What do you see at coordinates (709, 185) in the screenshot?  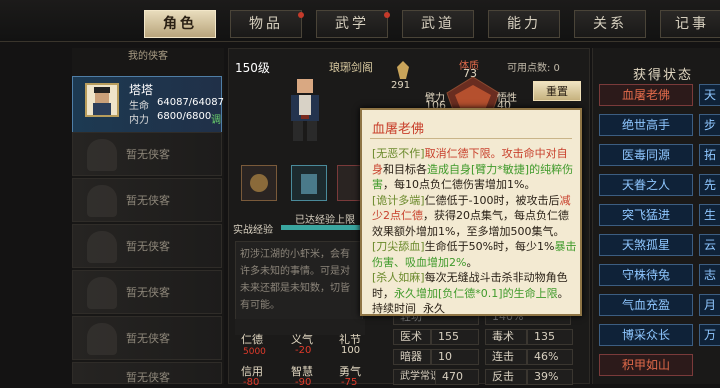 I see `status-badge-side: 先` at bounding box center [709, 185].